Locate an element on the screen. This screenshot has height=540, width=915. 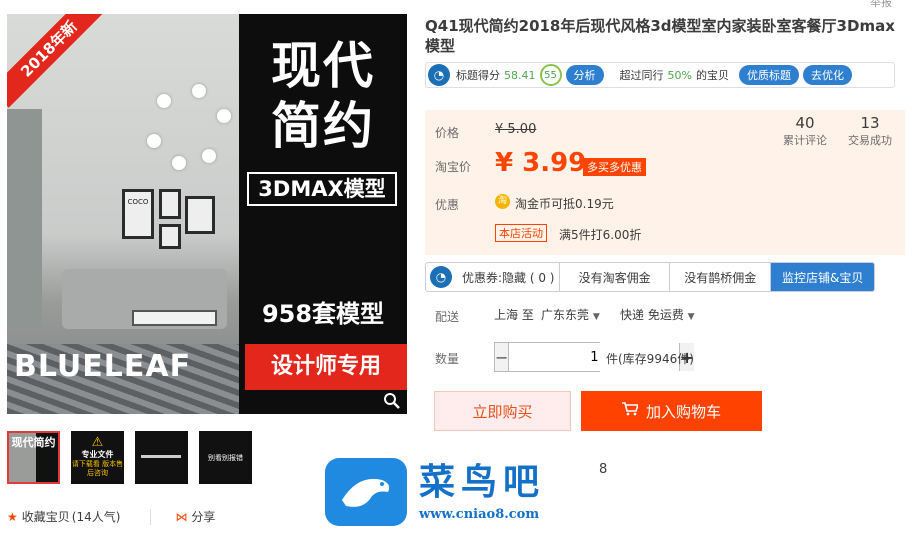
price-label: 价格 is located at coordinates (447, 133).